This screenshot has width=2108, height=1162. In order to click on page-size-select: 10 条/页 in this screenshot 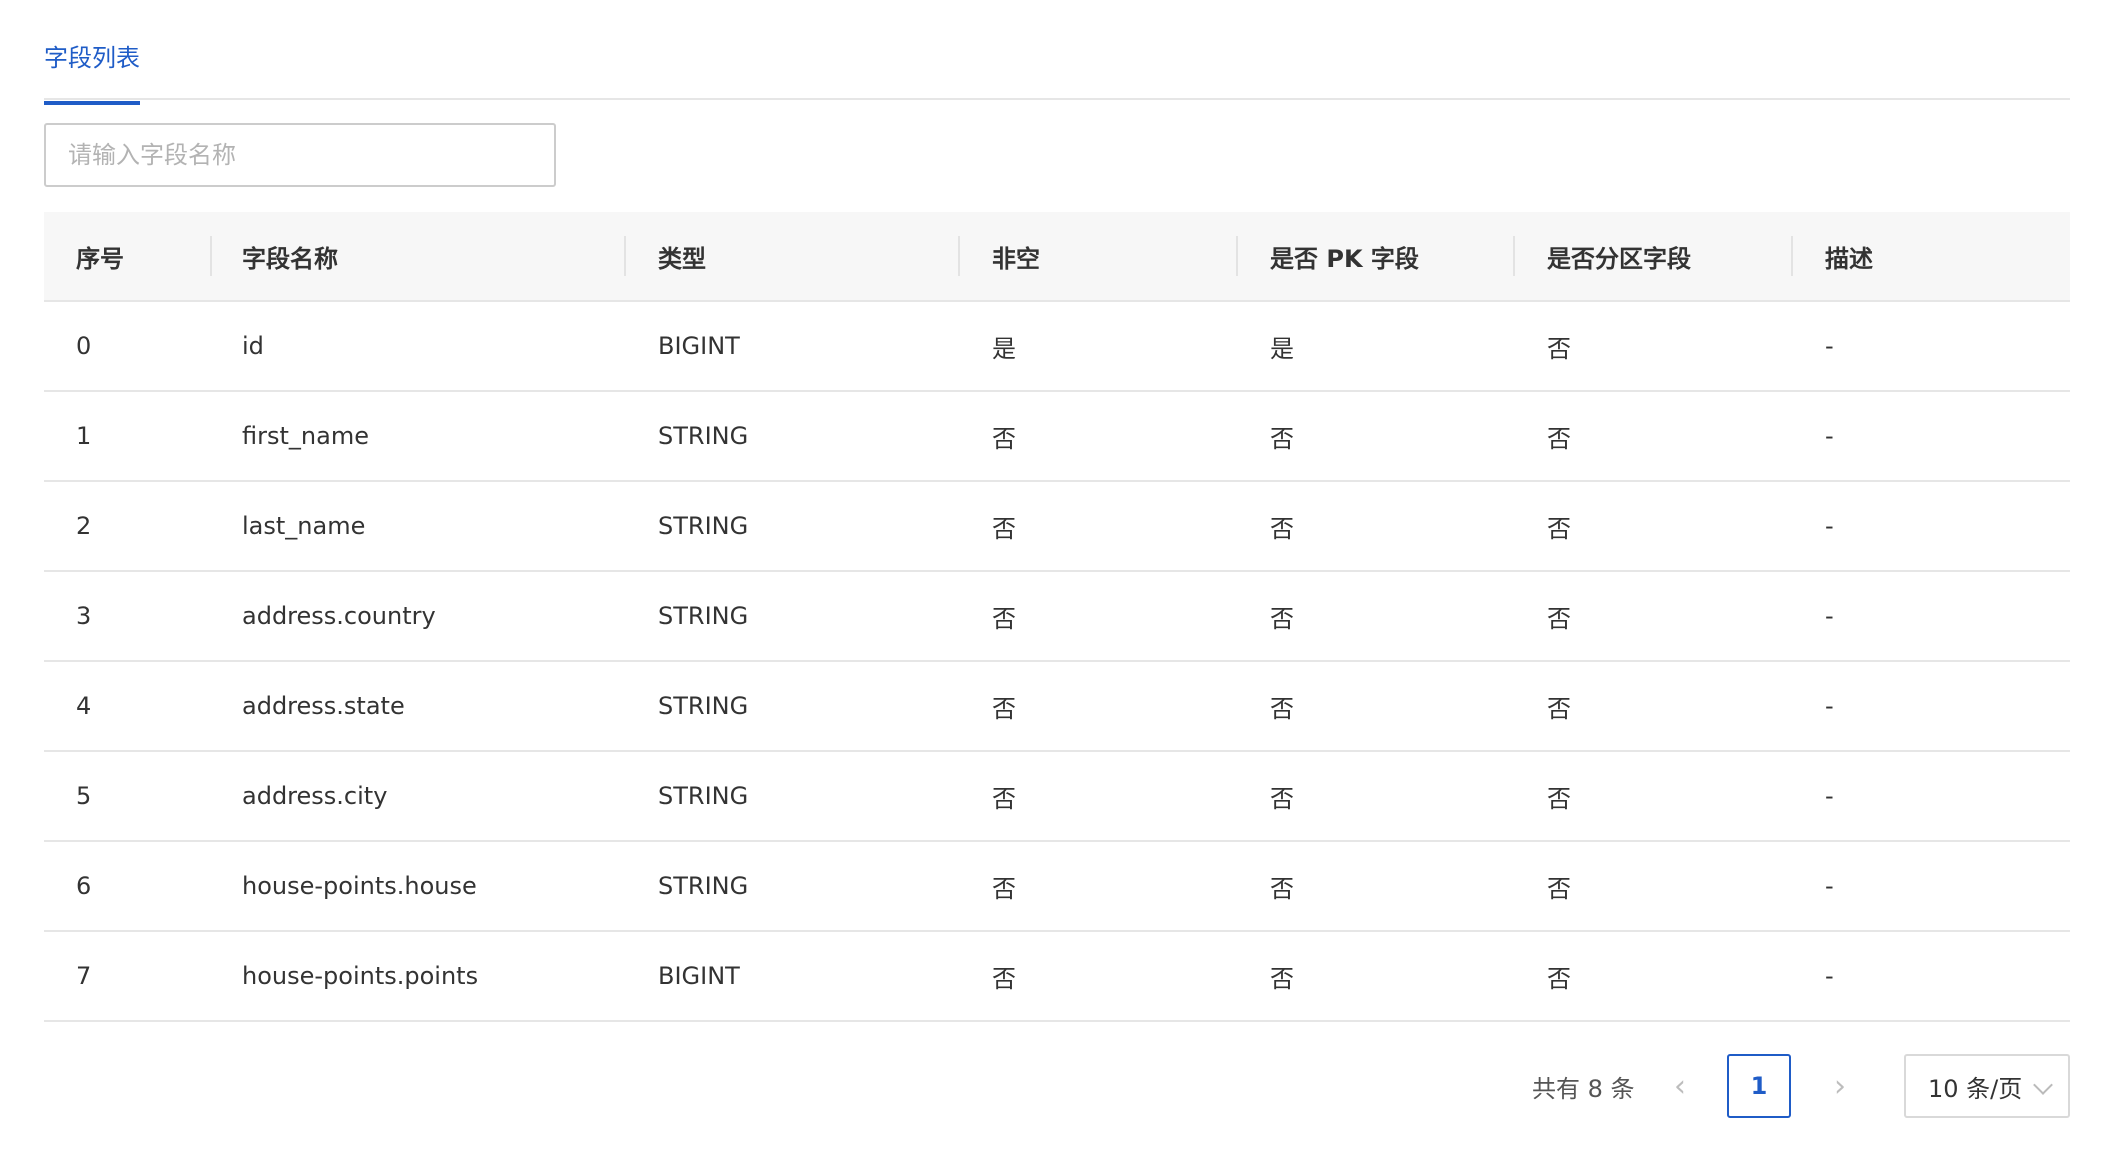, I will do `click(1987, 1086)`.